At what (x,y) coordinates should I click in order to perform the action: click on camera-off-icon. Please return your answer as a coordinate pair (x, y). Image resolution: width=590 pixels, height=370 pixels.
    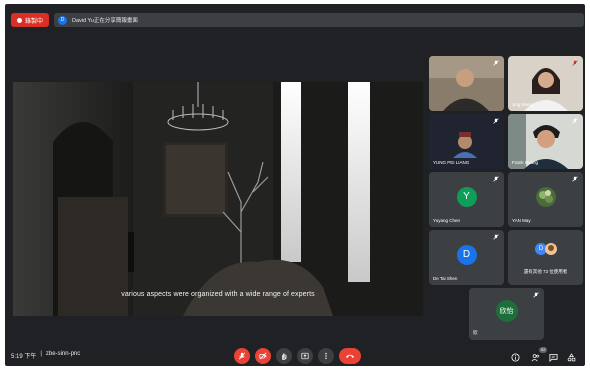
    Looking at the image, I should click on (263, 356).